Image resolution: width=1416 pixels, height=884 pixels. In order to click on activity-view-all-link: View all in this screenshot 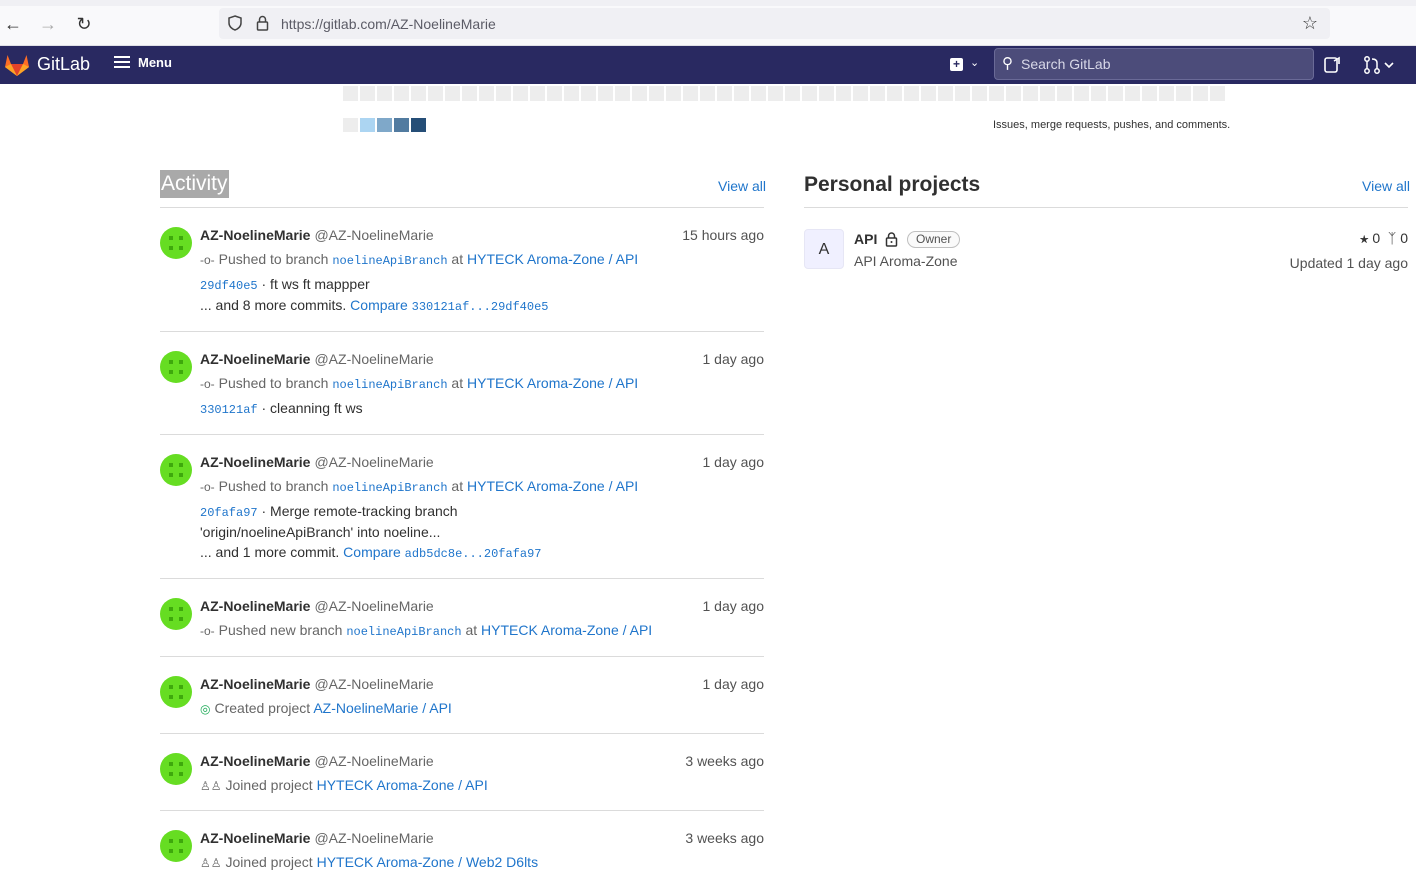, I will do `click(742, 186)`.